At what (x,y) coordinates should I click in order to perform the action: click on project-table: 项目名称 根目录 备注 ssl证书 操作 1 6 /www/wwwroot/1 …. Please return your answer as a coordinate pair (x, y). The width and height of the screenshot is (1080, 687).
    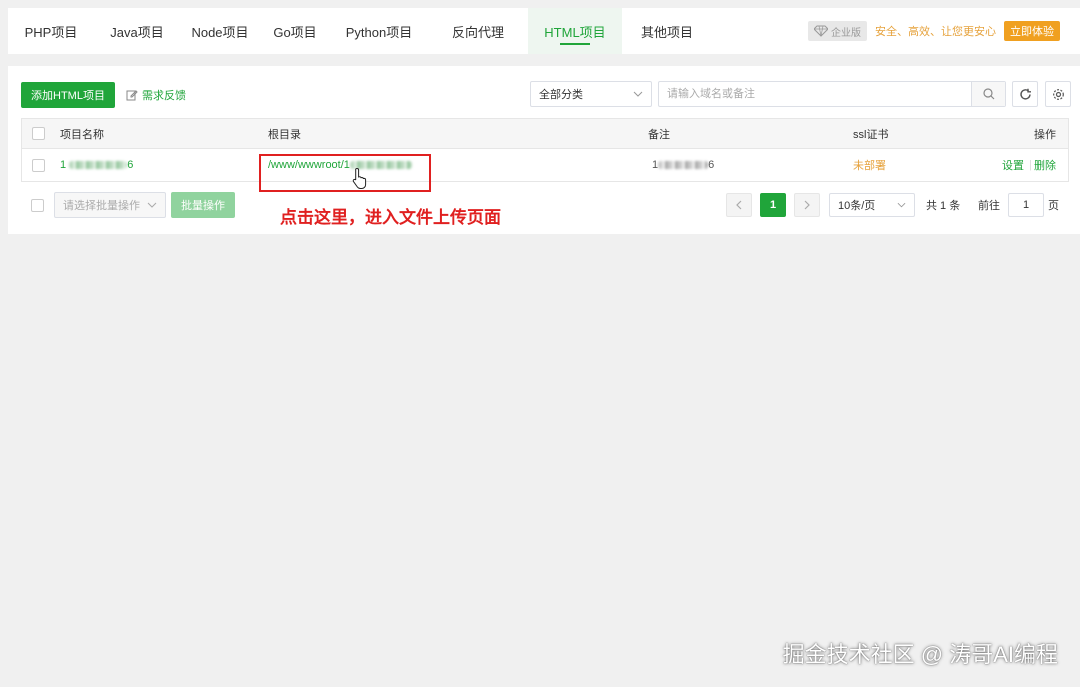
    Looking at the image, I should click on (545, 150).